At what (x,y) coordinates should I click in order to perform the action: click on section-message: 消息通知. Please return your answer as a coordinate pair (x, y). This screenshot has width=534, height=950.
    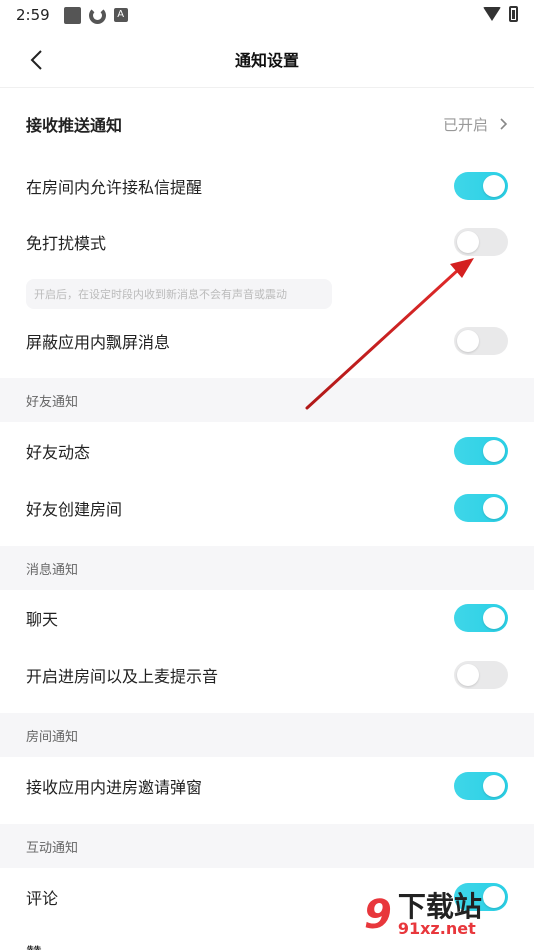
    Looking at the image, I should click on (267, 568).